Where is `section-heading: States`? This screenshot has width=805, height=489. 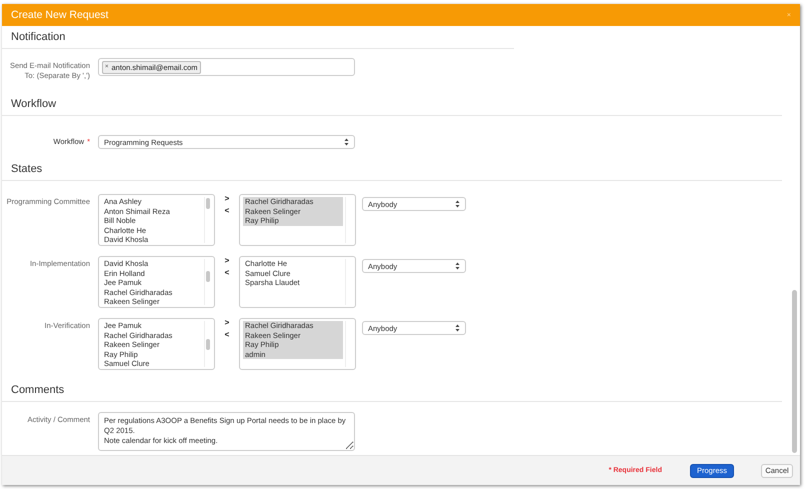
section-heading: States is located at coordinates (392, 172).